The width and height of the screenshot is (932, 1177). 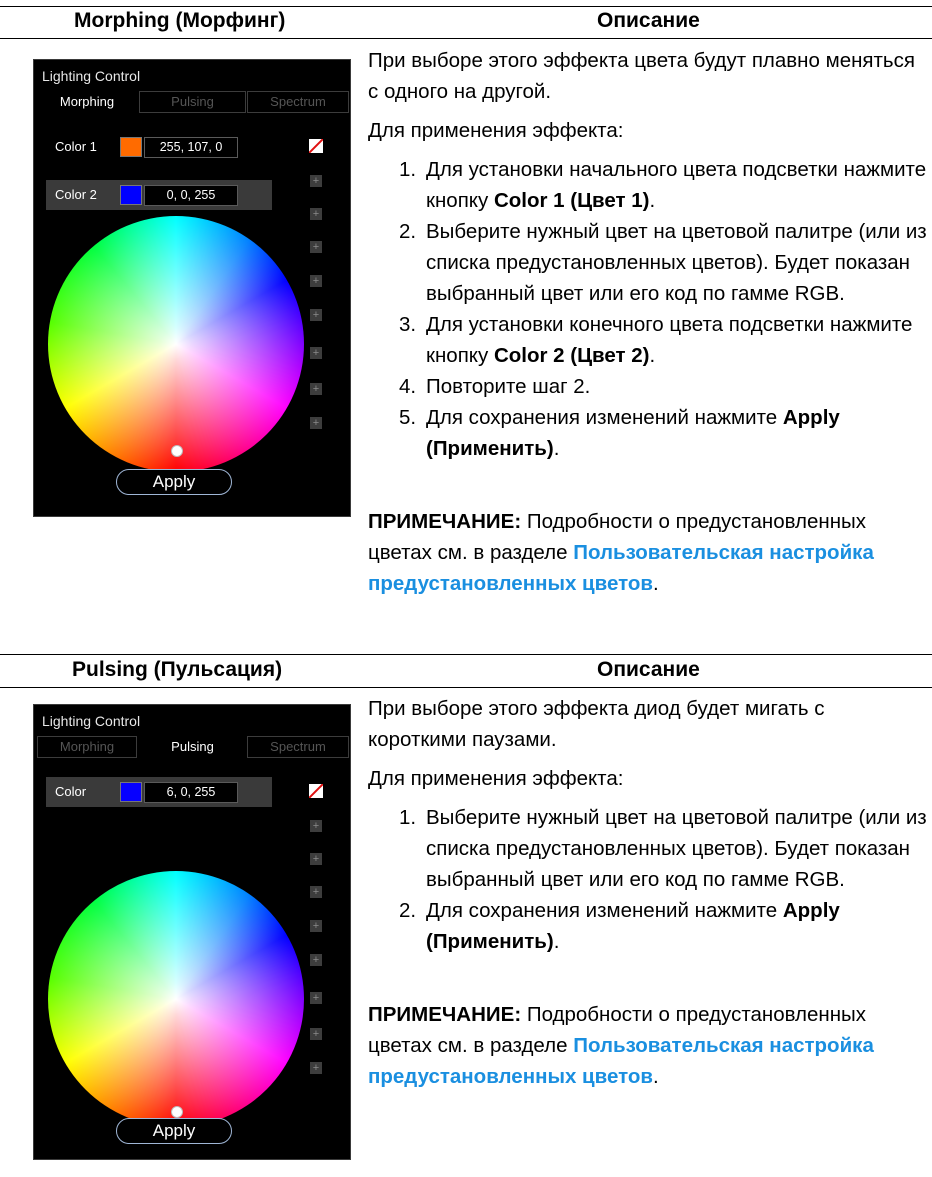 I want to click on color-value: 6, 0, 255, so click(x=191, y=792).